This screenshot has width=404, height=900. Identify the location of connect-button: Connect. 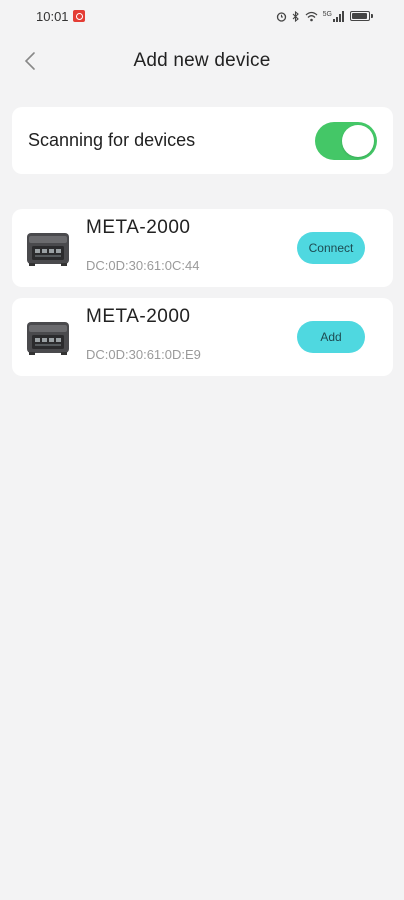
(331, 248).